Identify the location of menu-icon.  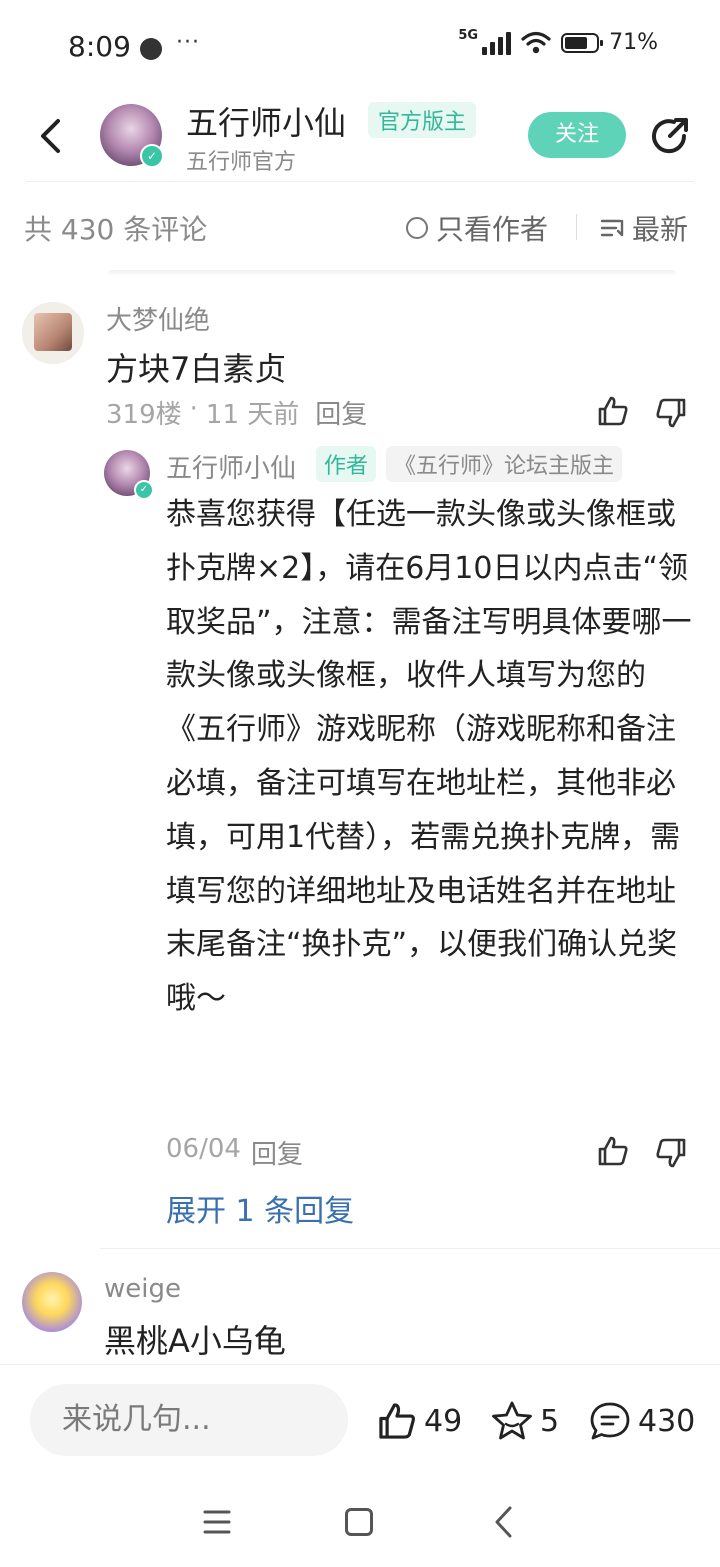
(217, 1522).